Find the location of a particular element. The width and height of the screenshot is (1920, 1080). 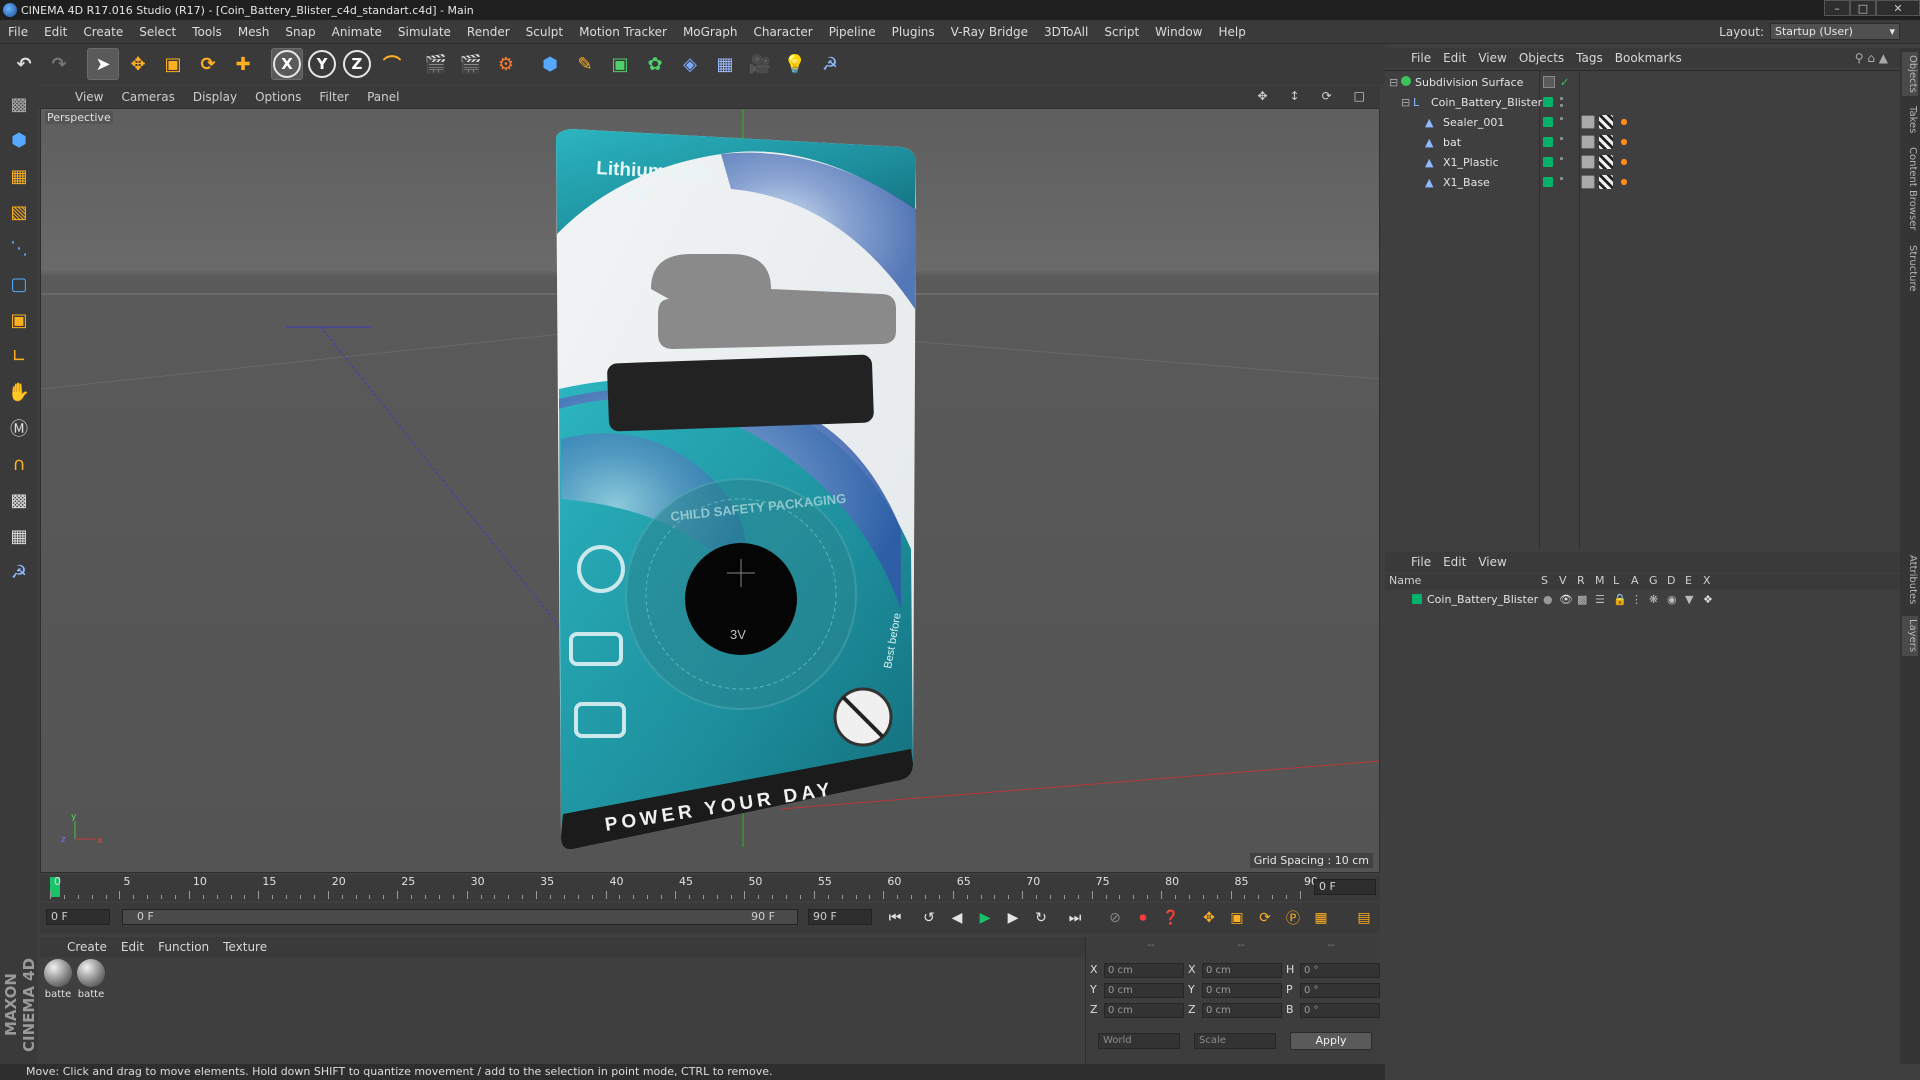

render-visibility-dot is located at coordinates (1561, 105).